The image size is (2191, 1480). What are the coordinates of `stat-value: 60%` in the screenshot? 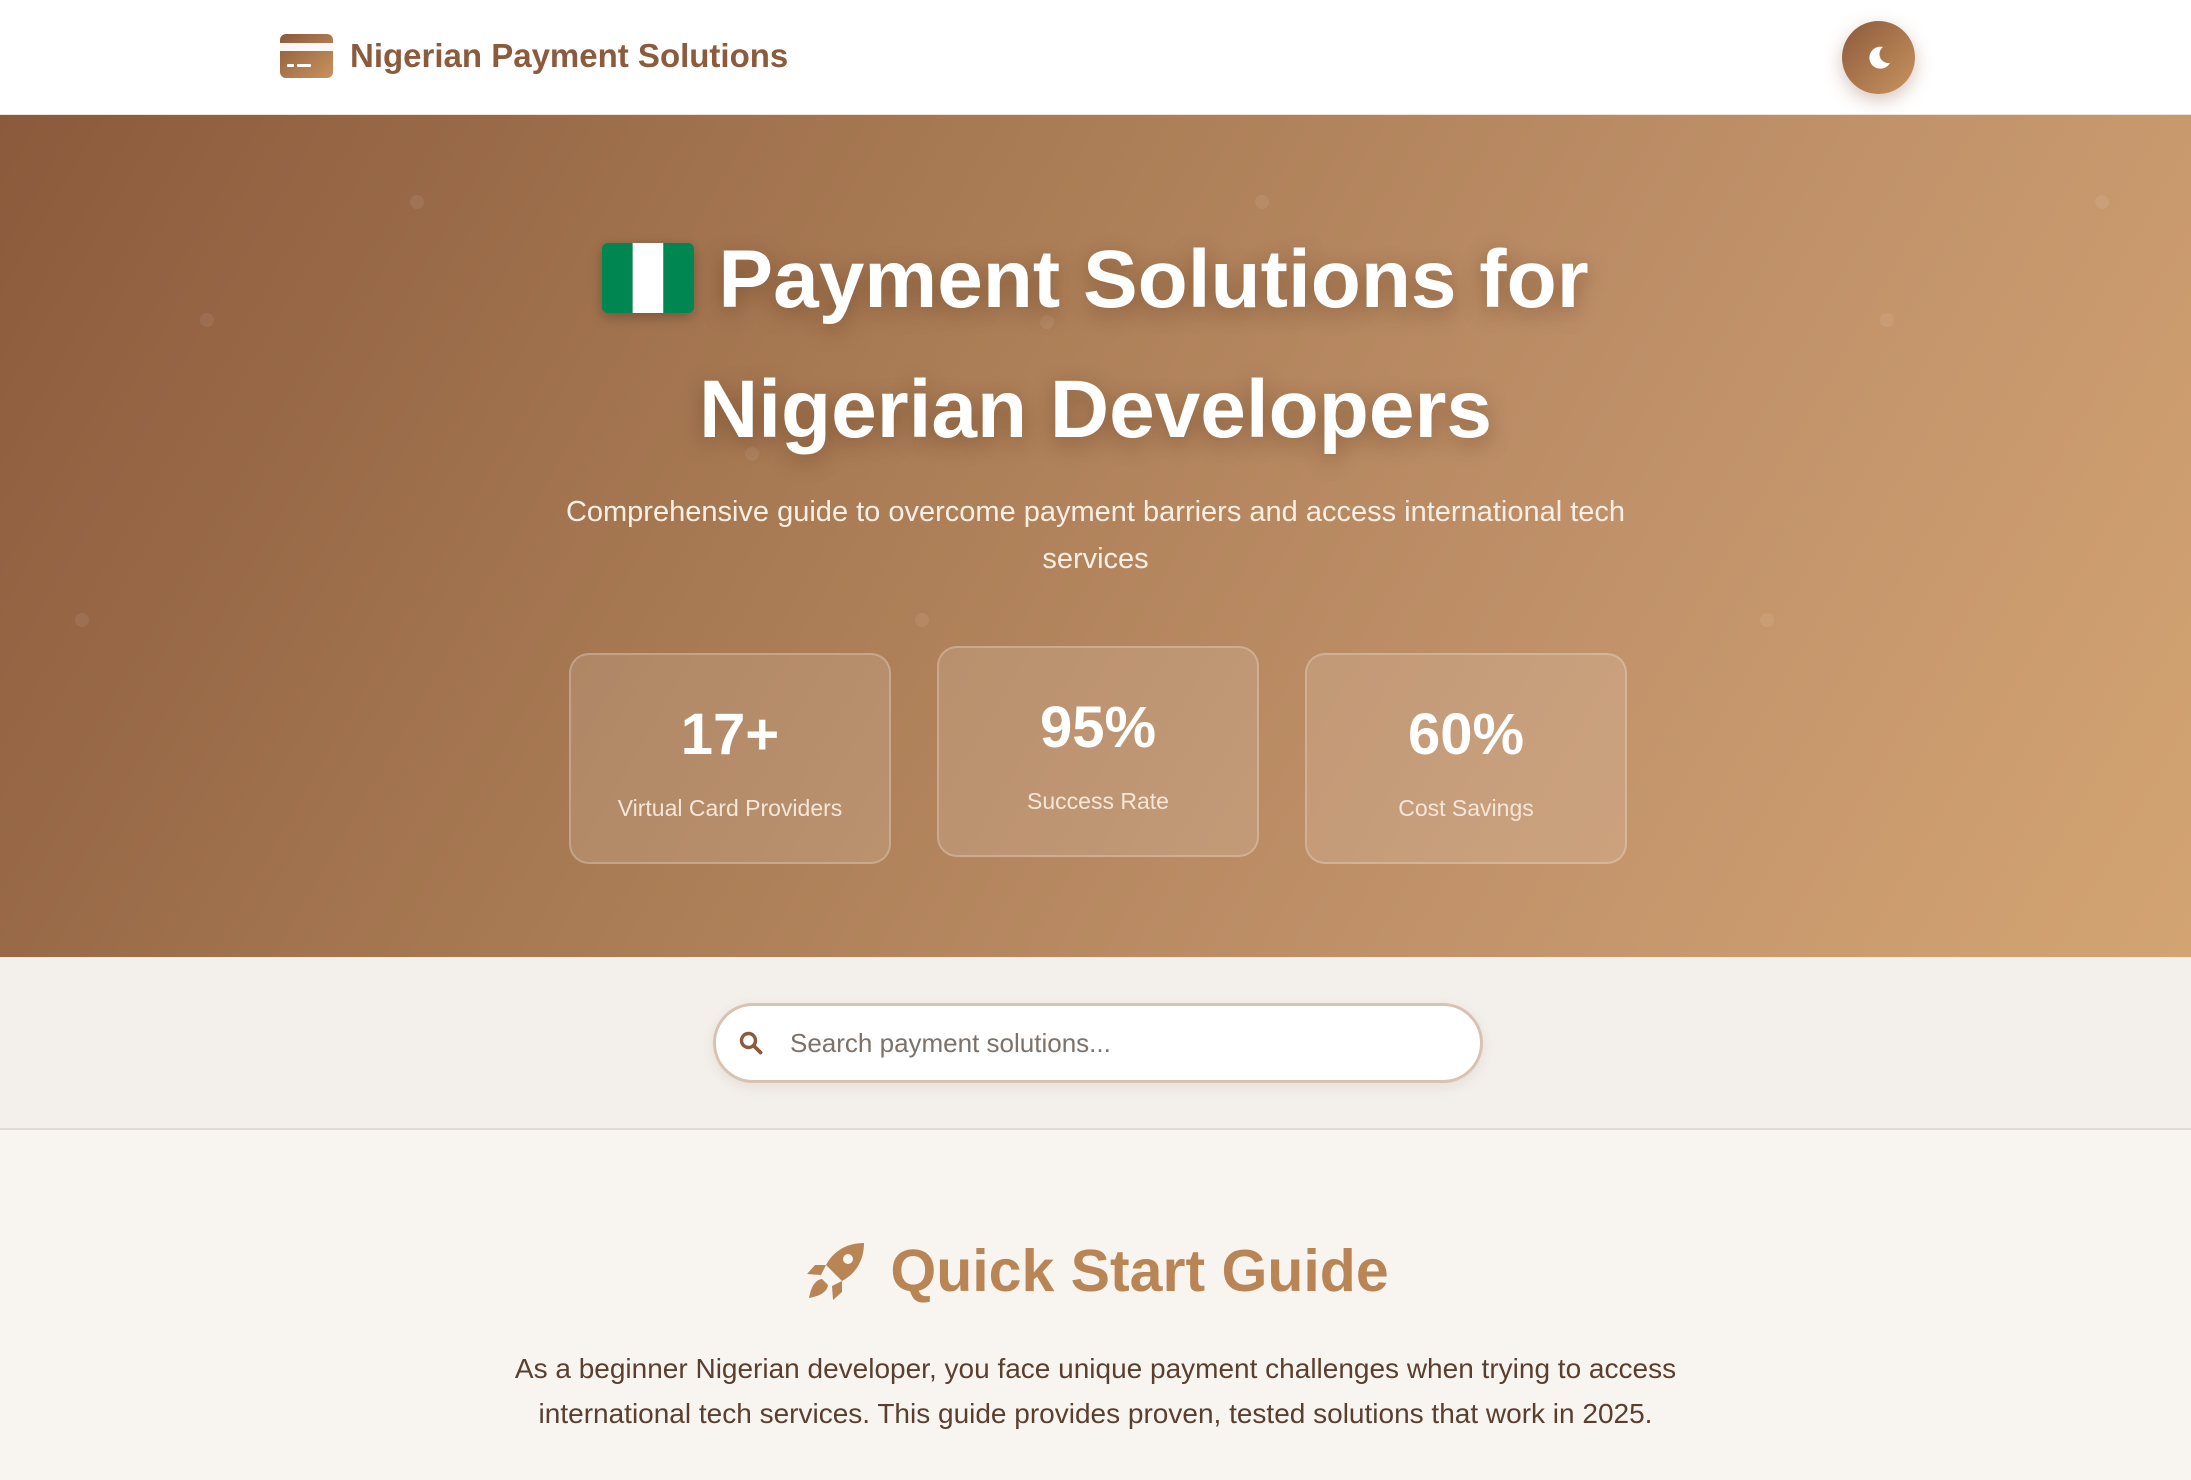 It's located at (1466, 734).